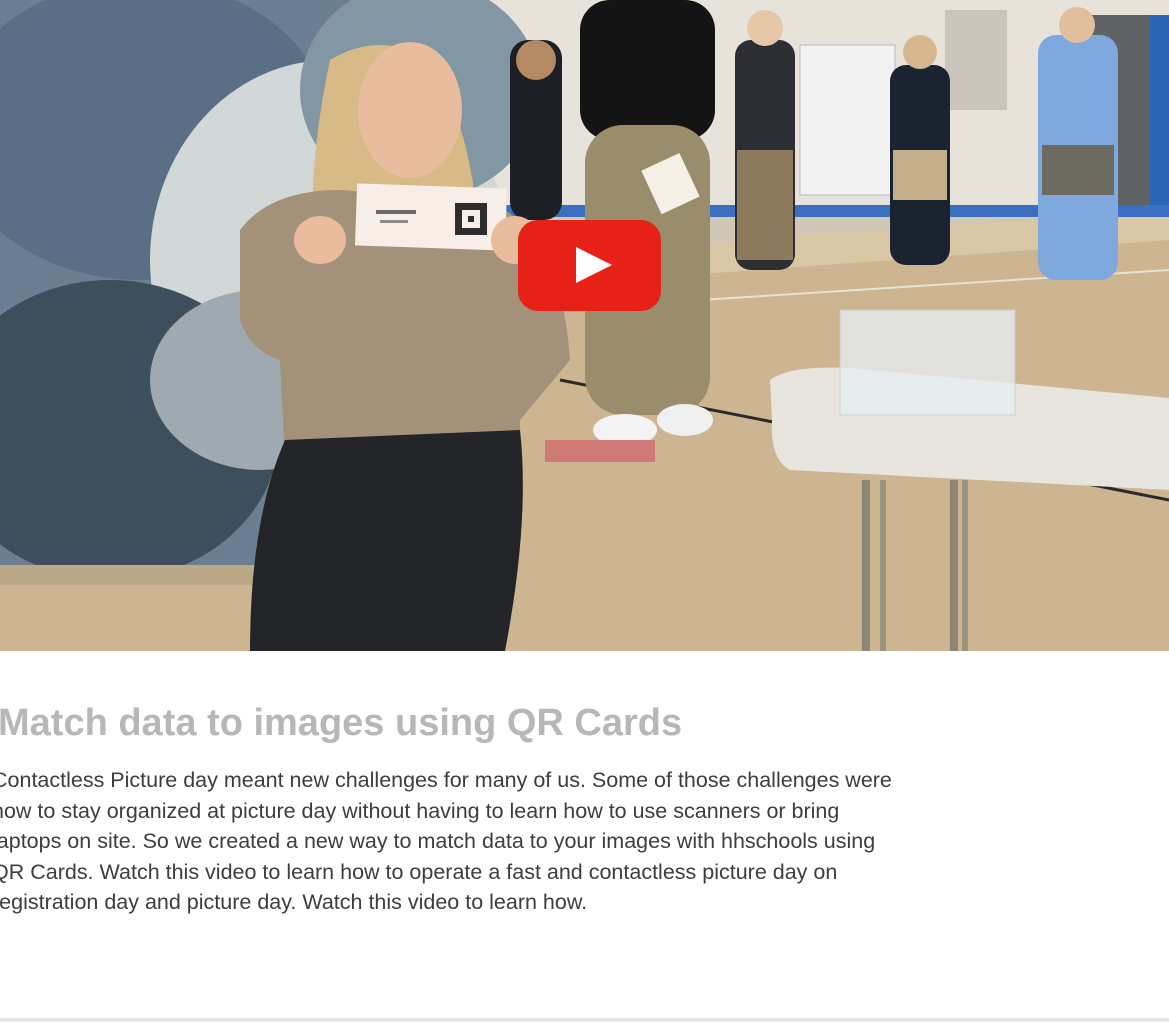 This screenshot has height=1022, width=1169. Describe the element at coordinates (594, 265) in the screenshot. I see `play-icon` at that location.